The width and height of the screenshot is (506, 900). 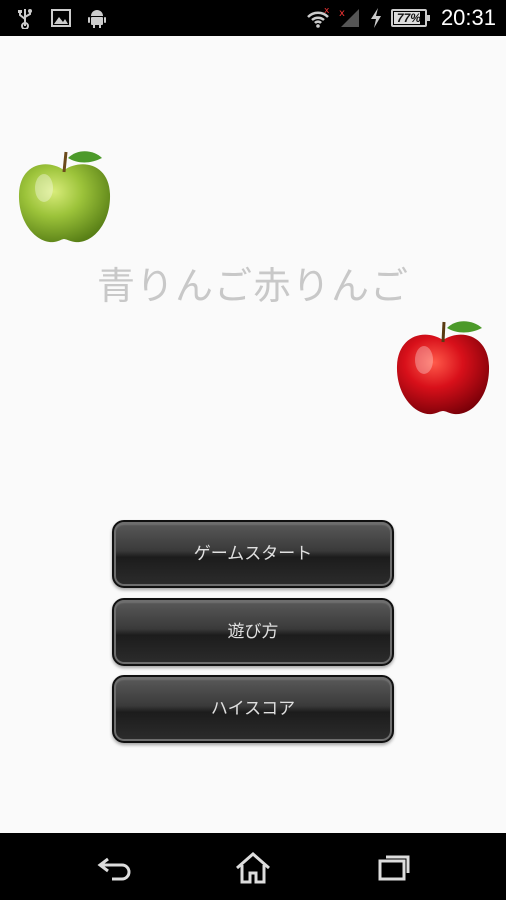 What do you see at coordinates (253, 632) in the screenshot?
I see `how-to-play-button: 遊び方` at bounding box center [253, 632].